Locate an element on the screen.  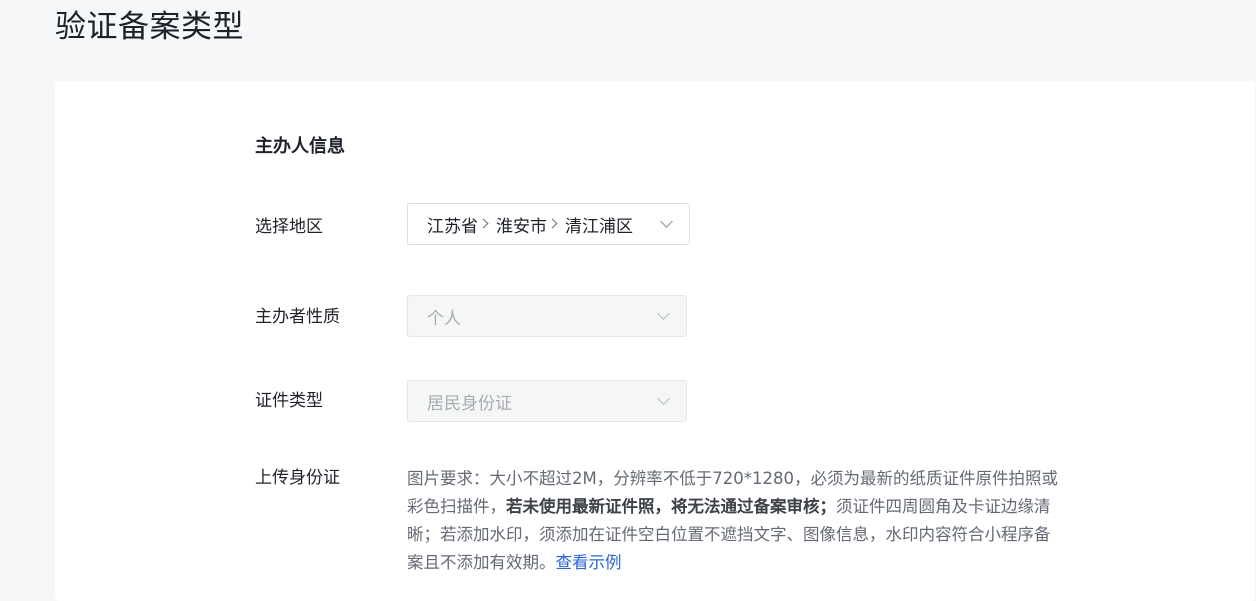
organizer-type-label: 主办者性质 is located at coordinates (297, 317).